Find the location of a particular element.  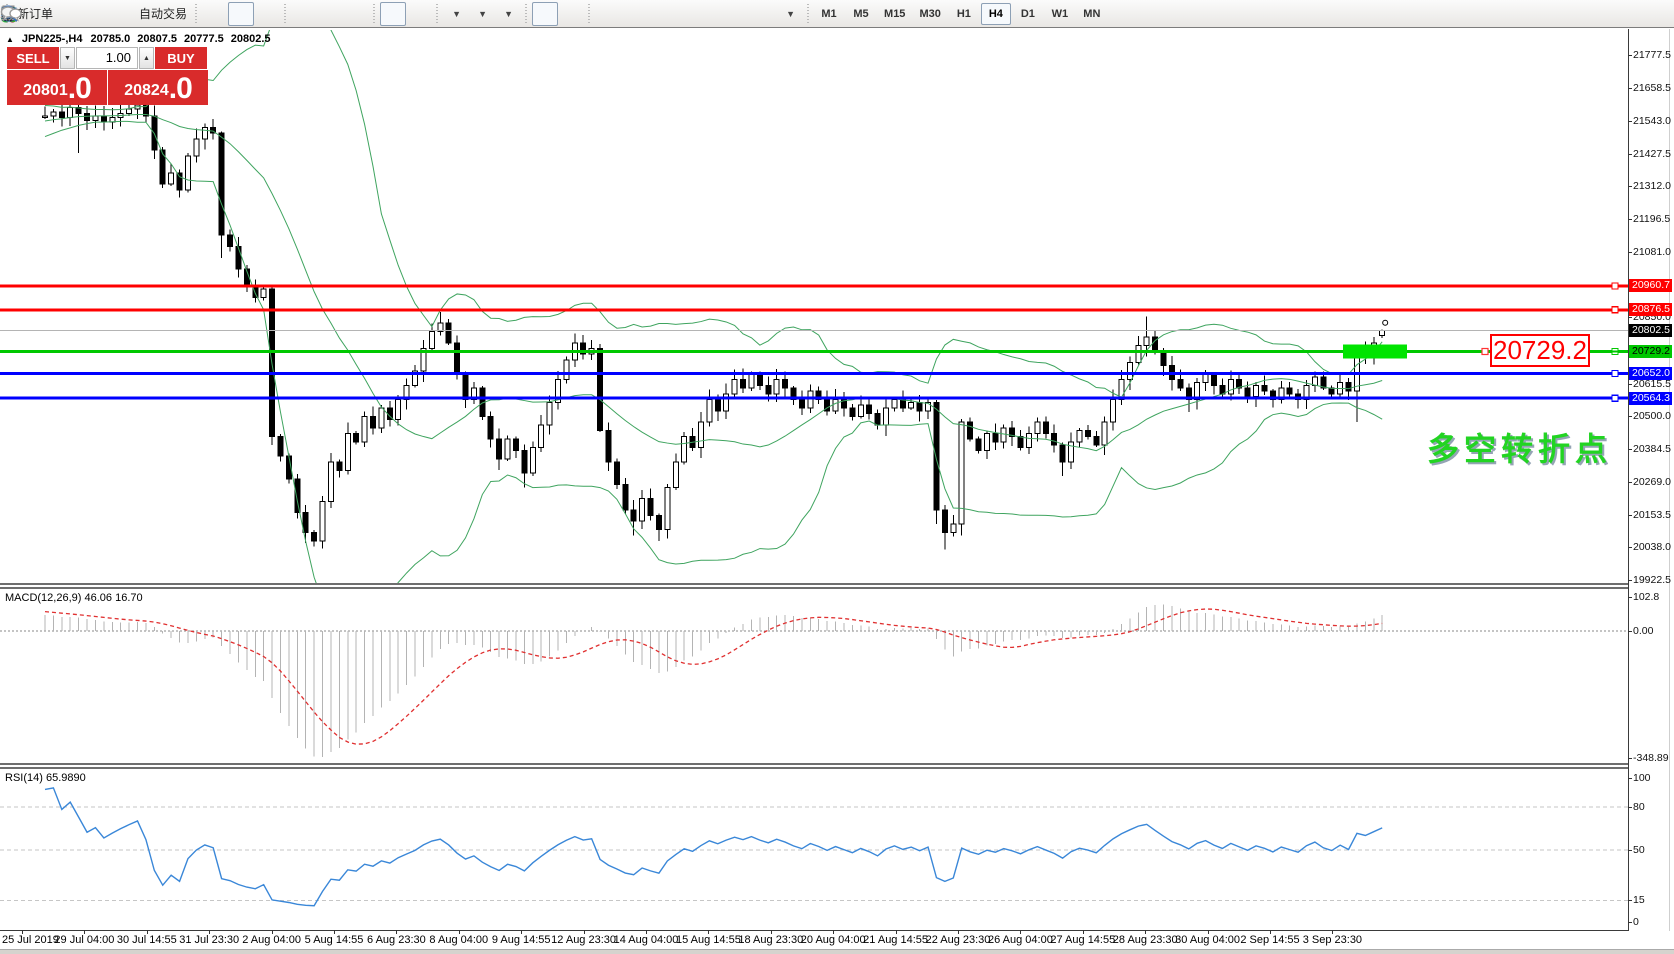

timeframe-button-m15: M15 is located at coordinates (894, 14).